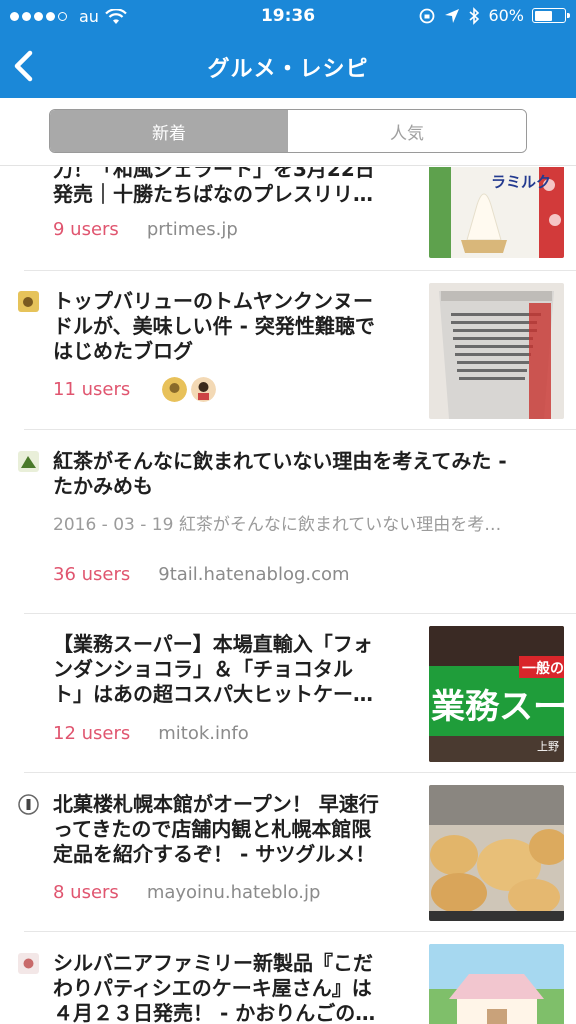  What do you see at coordinates (151, 733) in the screenshot?
I see `entry-meta: 12 users mitok.info` at bounding box center [151, 733].